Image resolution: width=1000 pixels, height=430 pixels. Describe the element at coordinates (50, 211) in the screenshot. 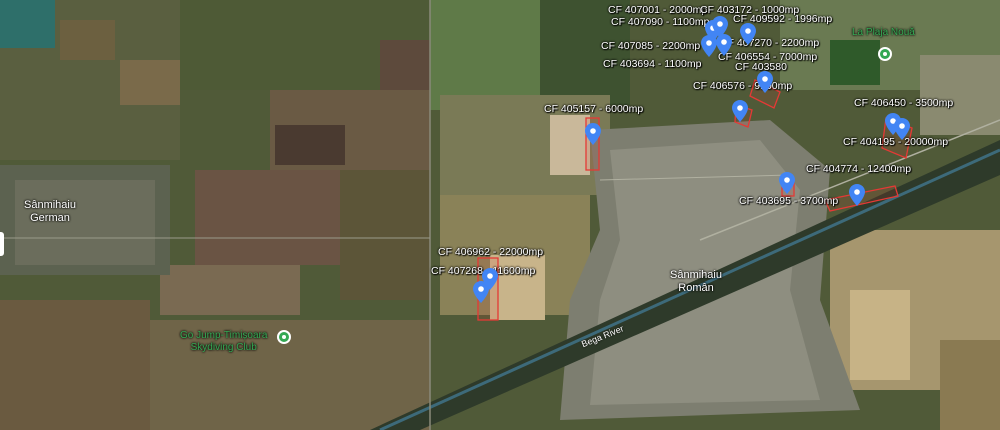

I see `place-label-sanmihaiu-german: Sânmihaiu German` at that location.